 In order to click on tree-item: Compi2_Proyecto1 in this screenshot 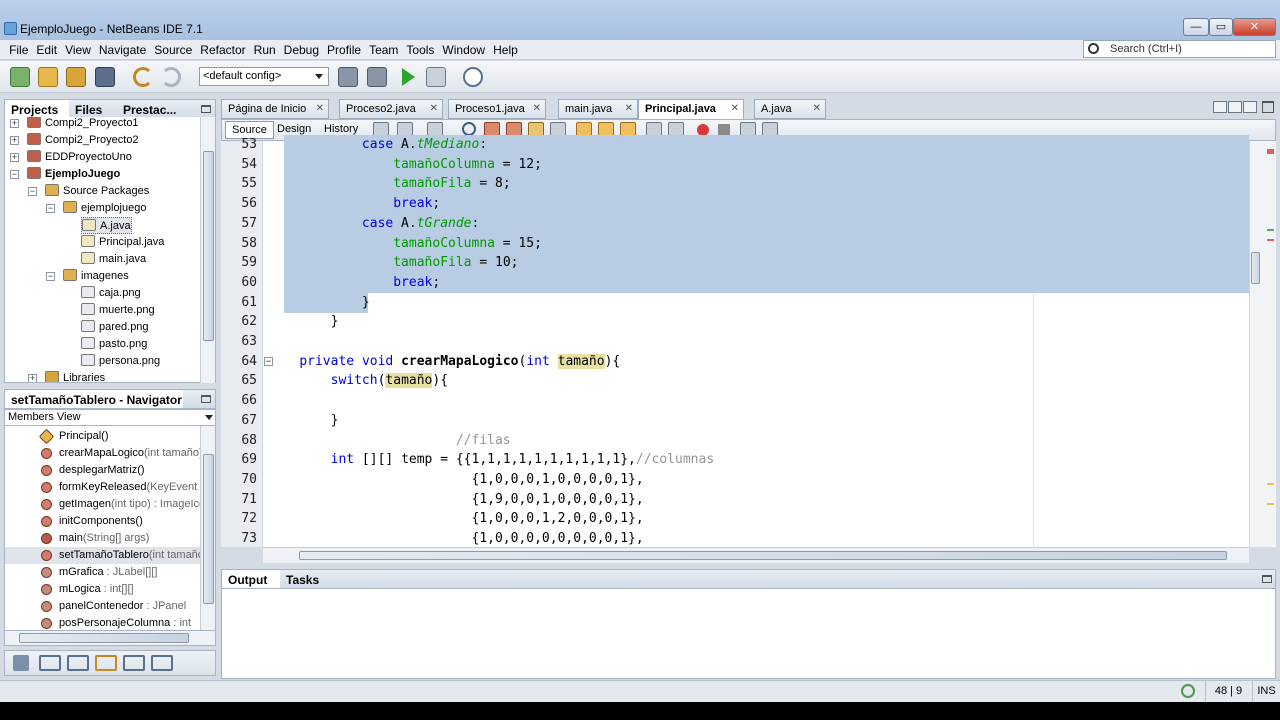, I will do `click(83, 124)`.